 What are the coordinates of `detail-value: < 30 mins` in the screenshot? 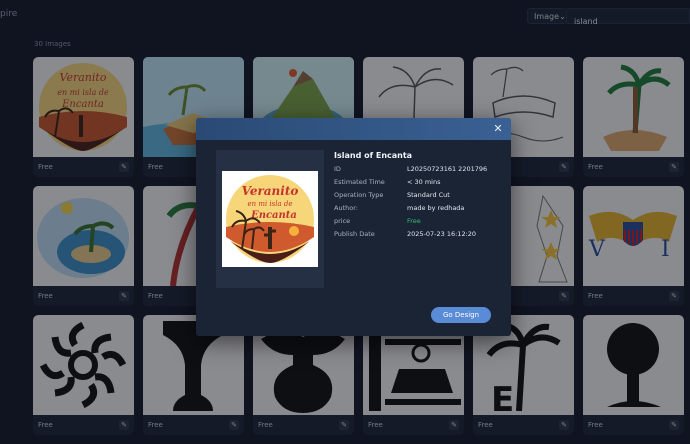 It's located at (424, 182).